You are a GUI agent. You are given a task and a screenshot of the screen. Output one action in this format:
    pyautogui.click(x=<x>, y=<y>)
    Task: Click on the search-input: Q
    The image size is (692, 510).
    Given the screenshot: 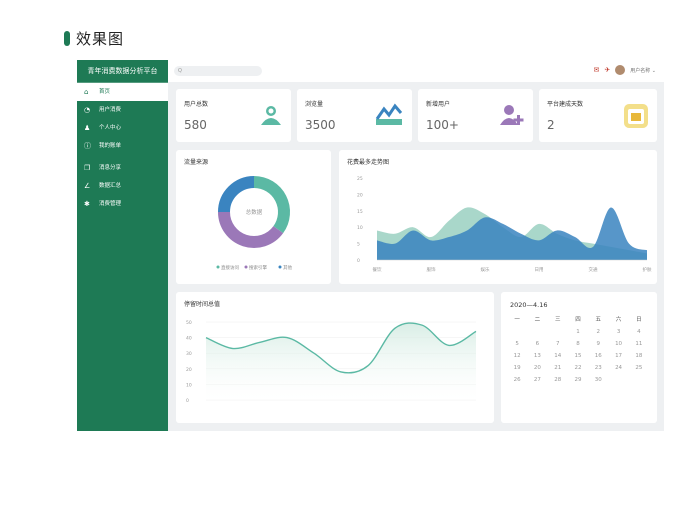 What is the action you would take?
    pyautogui.click(x=218, y=71)
    